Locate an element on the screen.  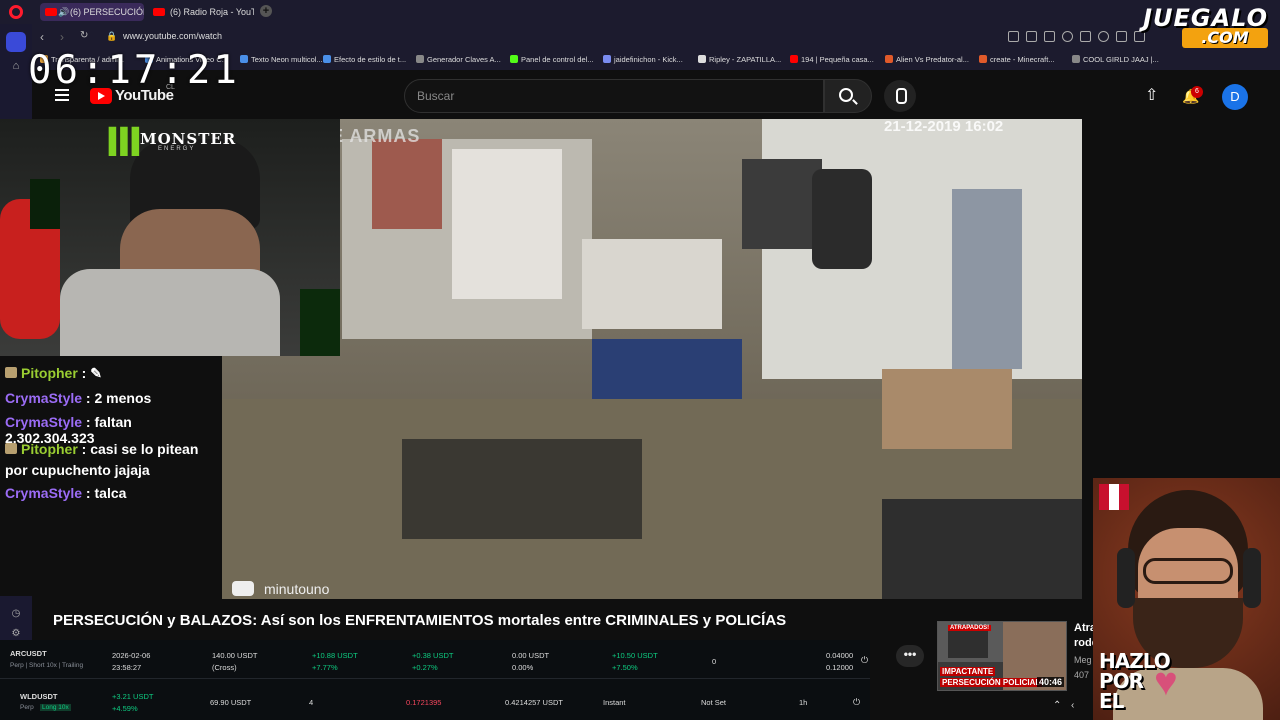
notification-badge: 6 is located at coordinates (1197, 92).